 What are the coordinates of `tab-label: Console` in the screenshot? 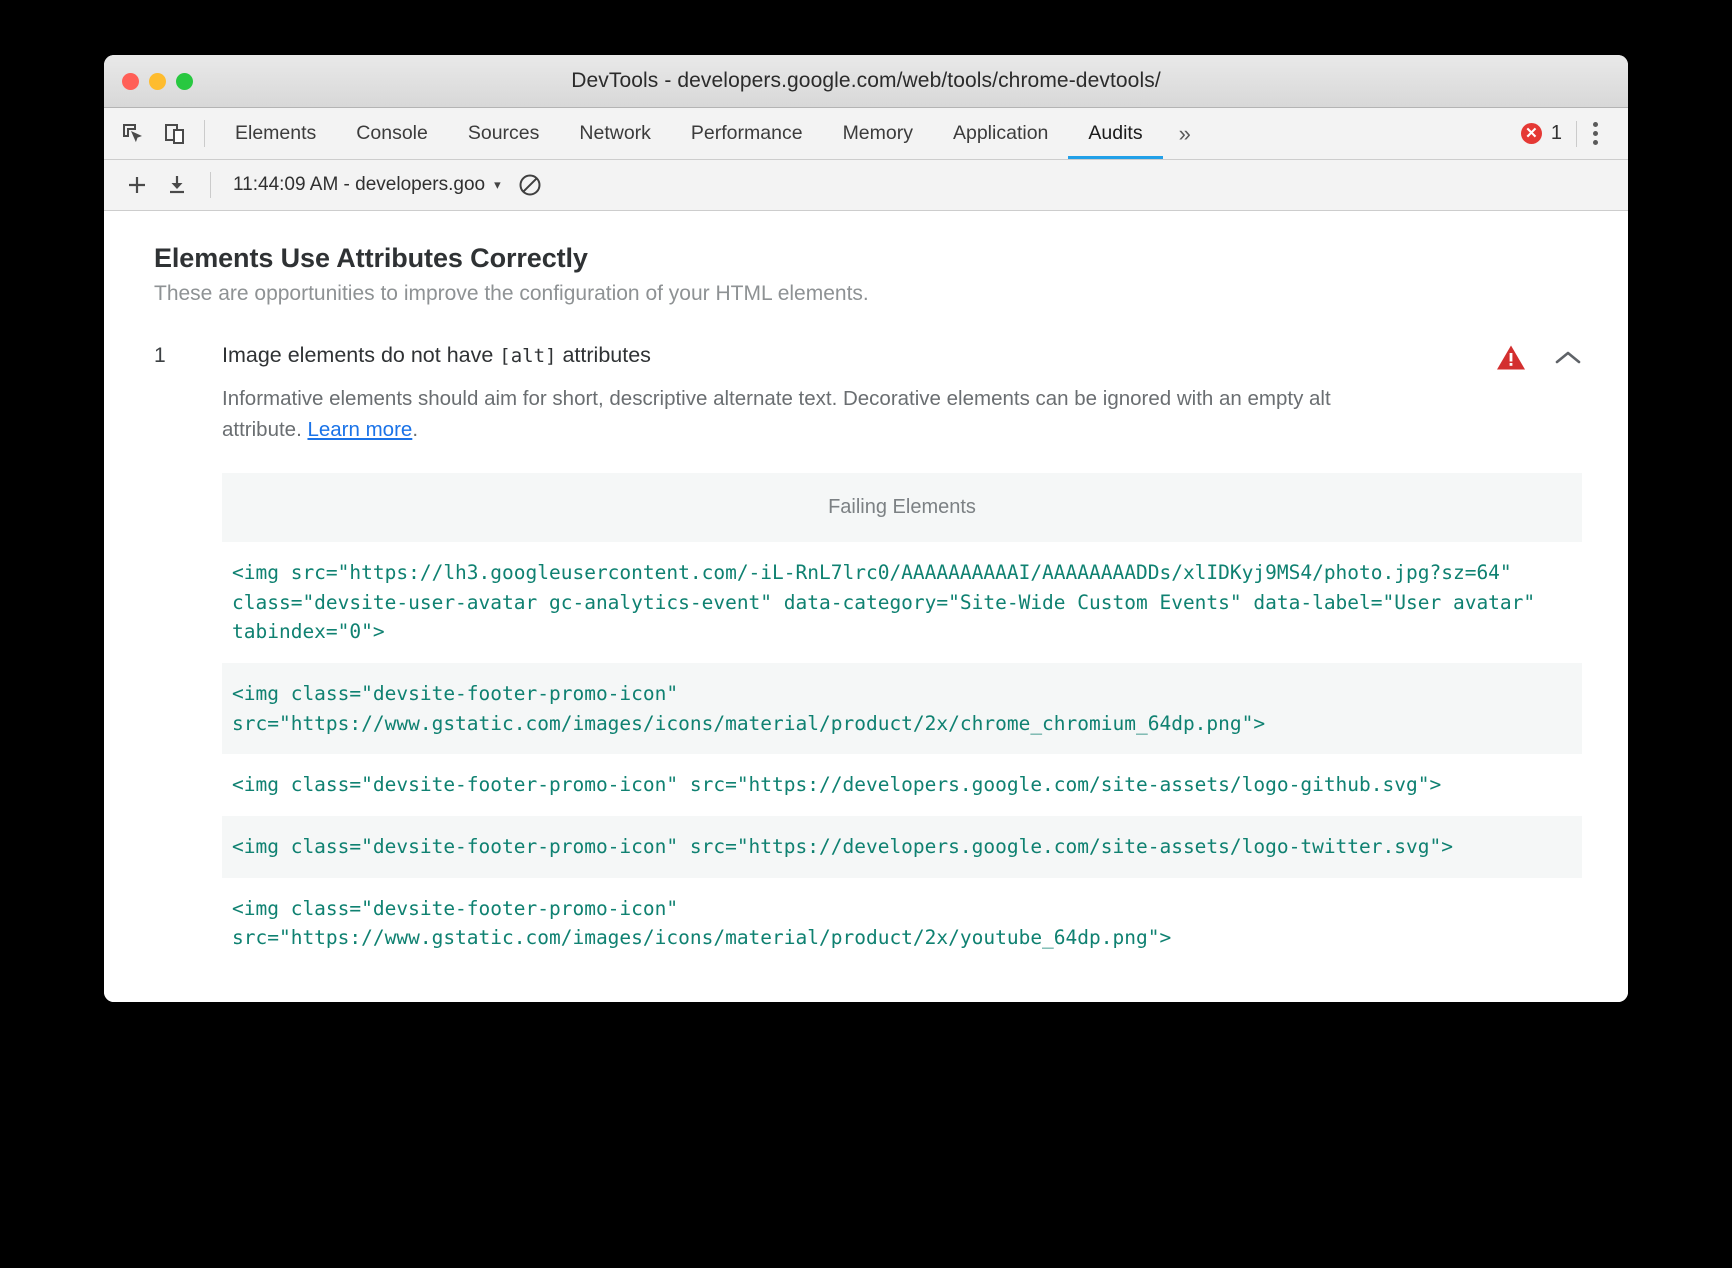 It's located at (392, 133).